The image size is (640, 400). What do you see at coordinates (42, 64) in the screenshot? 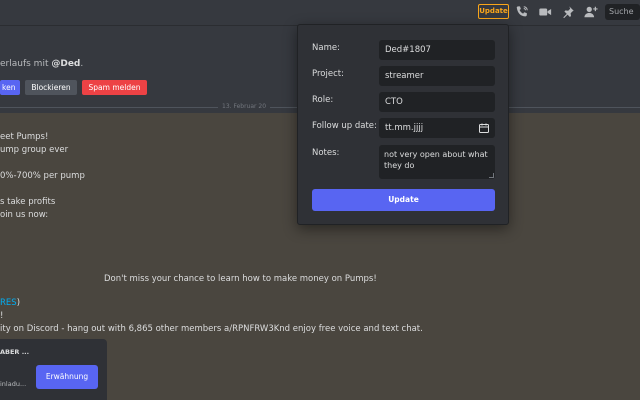
I see `dm-intro-text: erlaufs mit @Ded.` at bounding box center [42, 64].